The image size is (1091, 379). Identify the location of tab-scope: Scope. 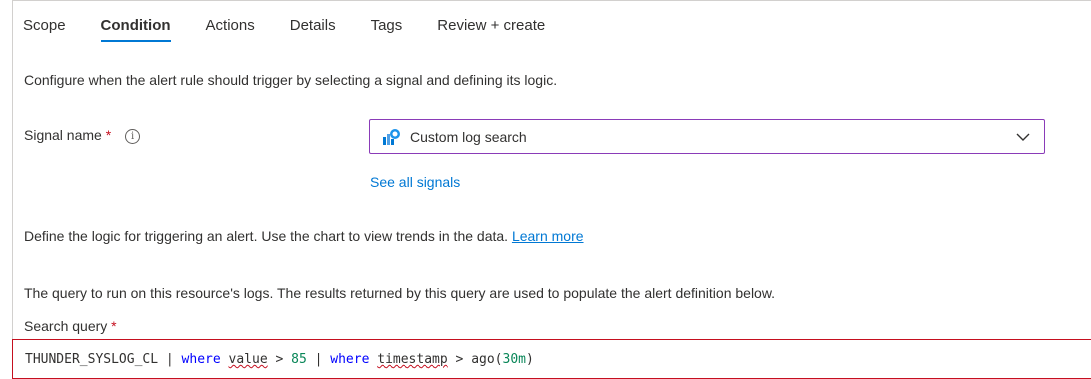
(44, 29).